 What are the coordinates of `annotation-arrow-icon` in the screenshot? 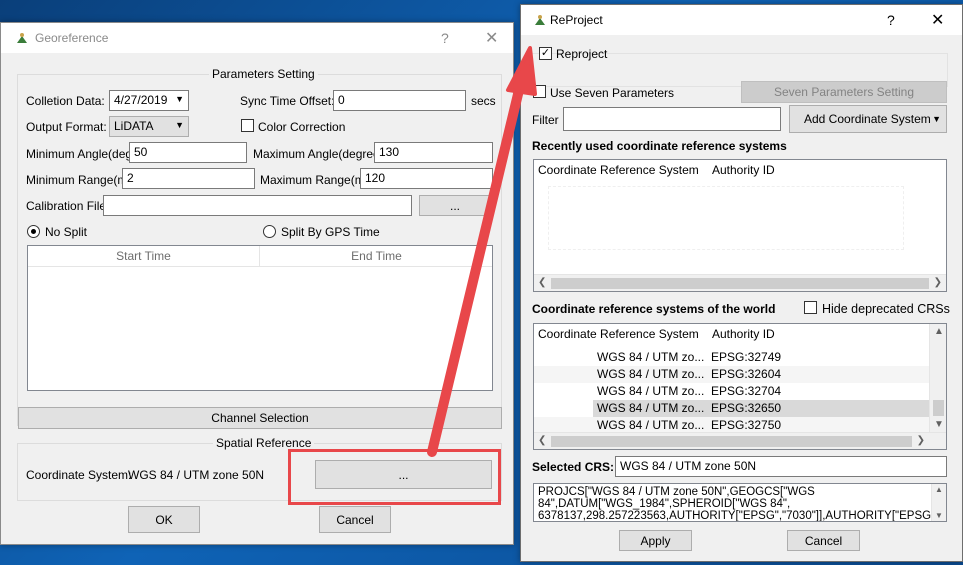 It's located at (482, 251).